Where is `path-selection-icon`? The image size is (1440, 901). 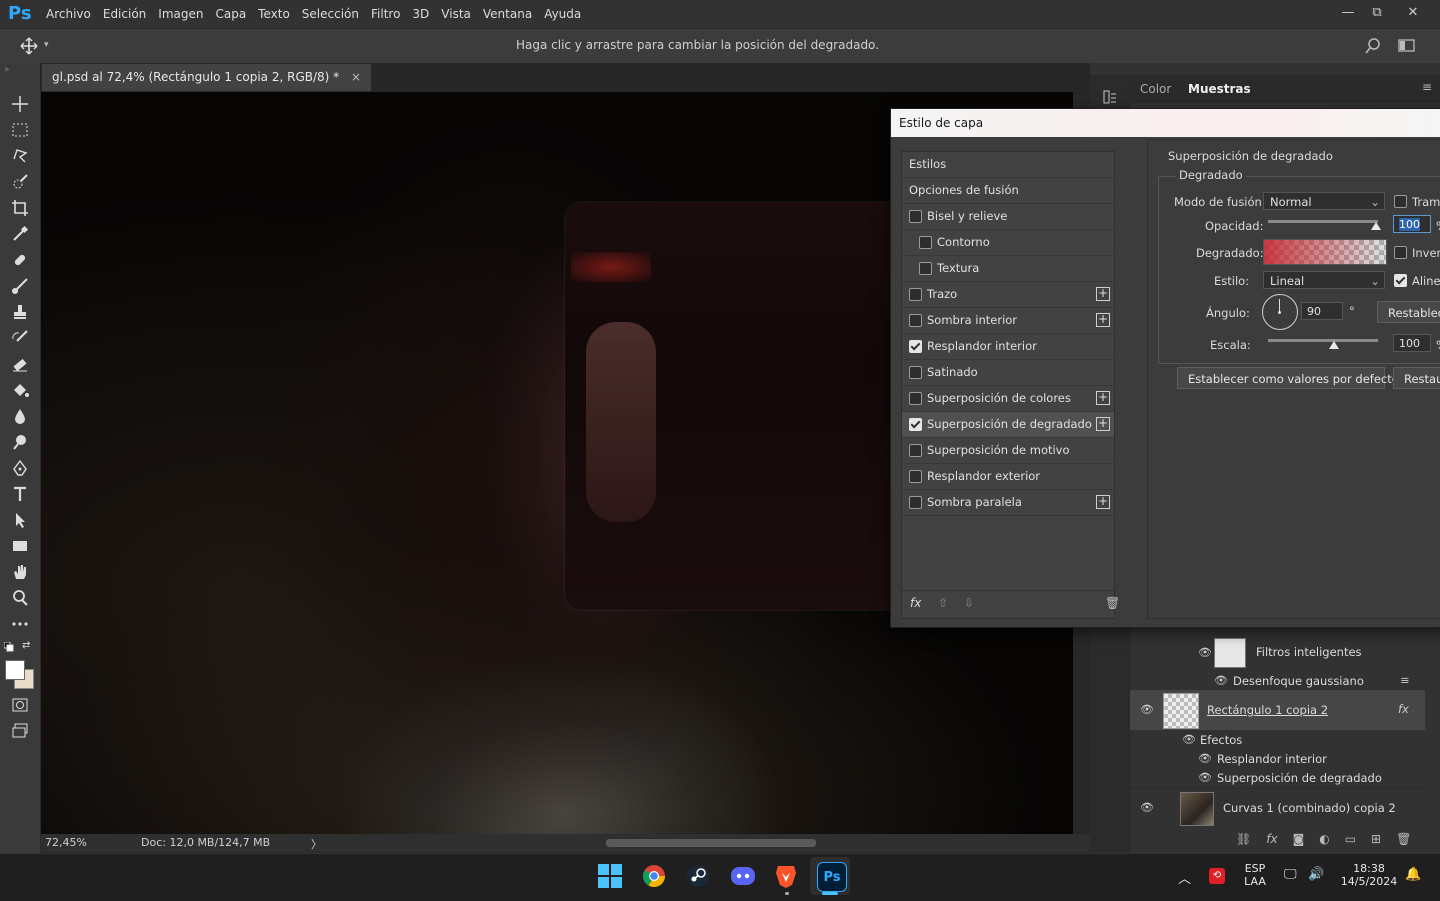
path-selection-icon is located at coordinates (20, 520).